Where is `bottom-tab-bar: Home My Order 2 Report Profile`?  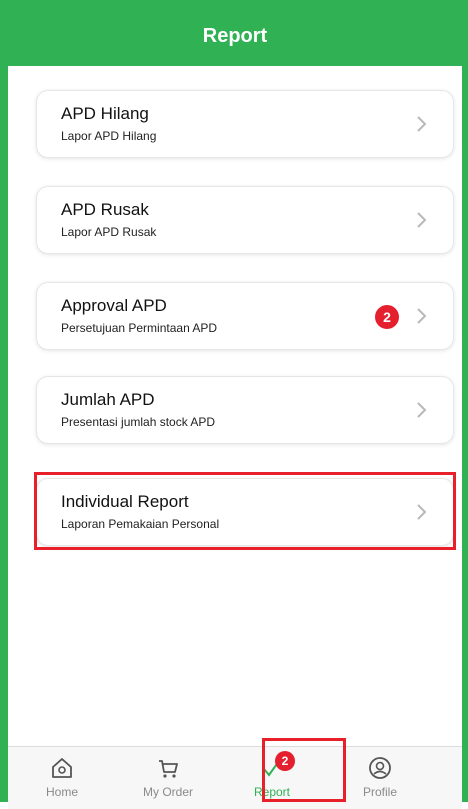 bottom-tab-bar: Home My Order 2 Report Profile is located at coordinates (235, 777).